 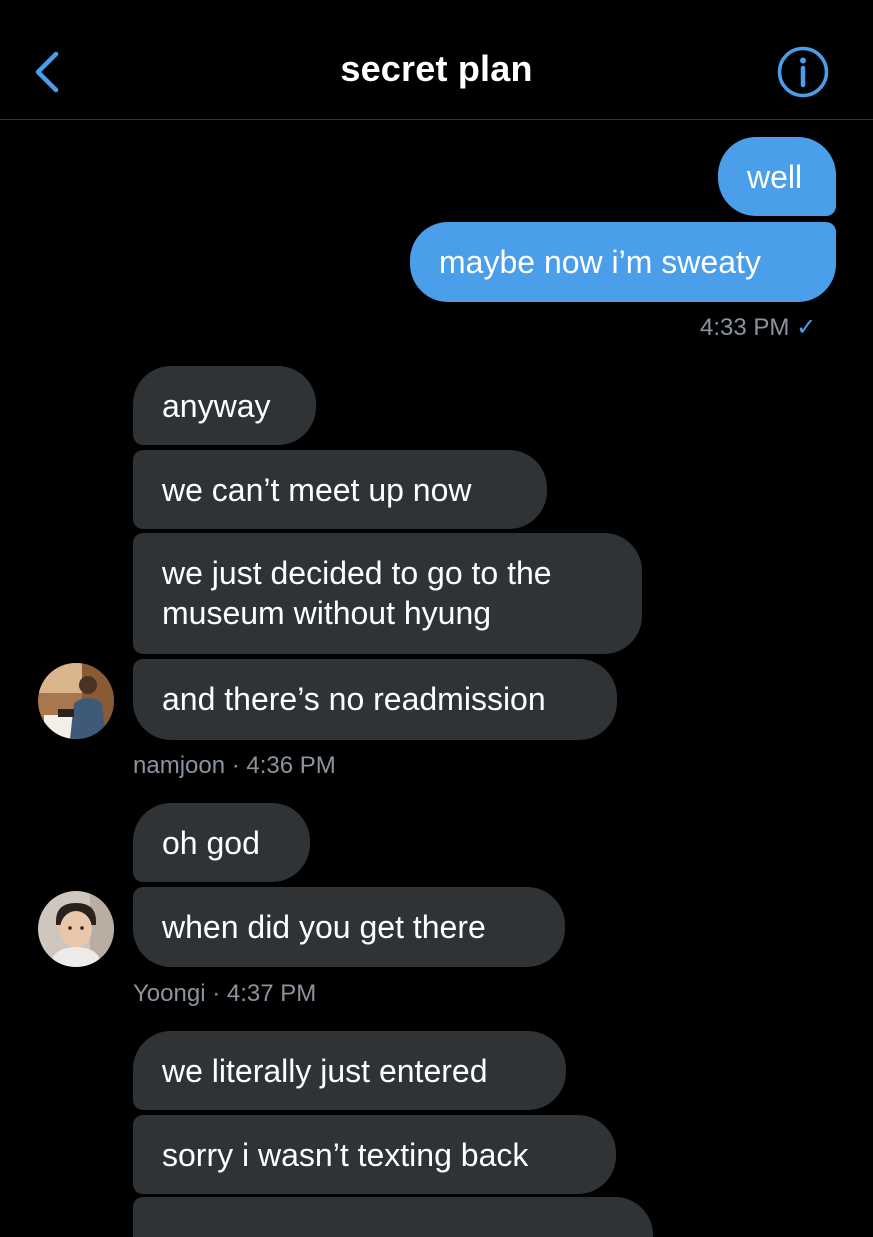 What do you see at coordinates (221, 842) in the screenshot?
I see `incoming-message-bubble: oh god` at bounding box center [221, 842].